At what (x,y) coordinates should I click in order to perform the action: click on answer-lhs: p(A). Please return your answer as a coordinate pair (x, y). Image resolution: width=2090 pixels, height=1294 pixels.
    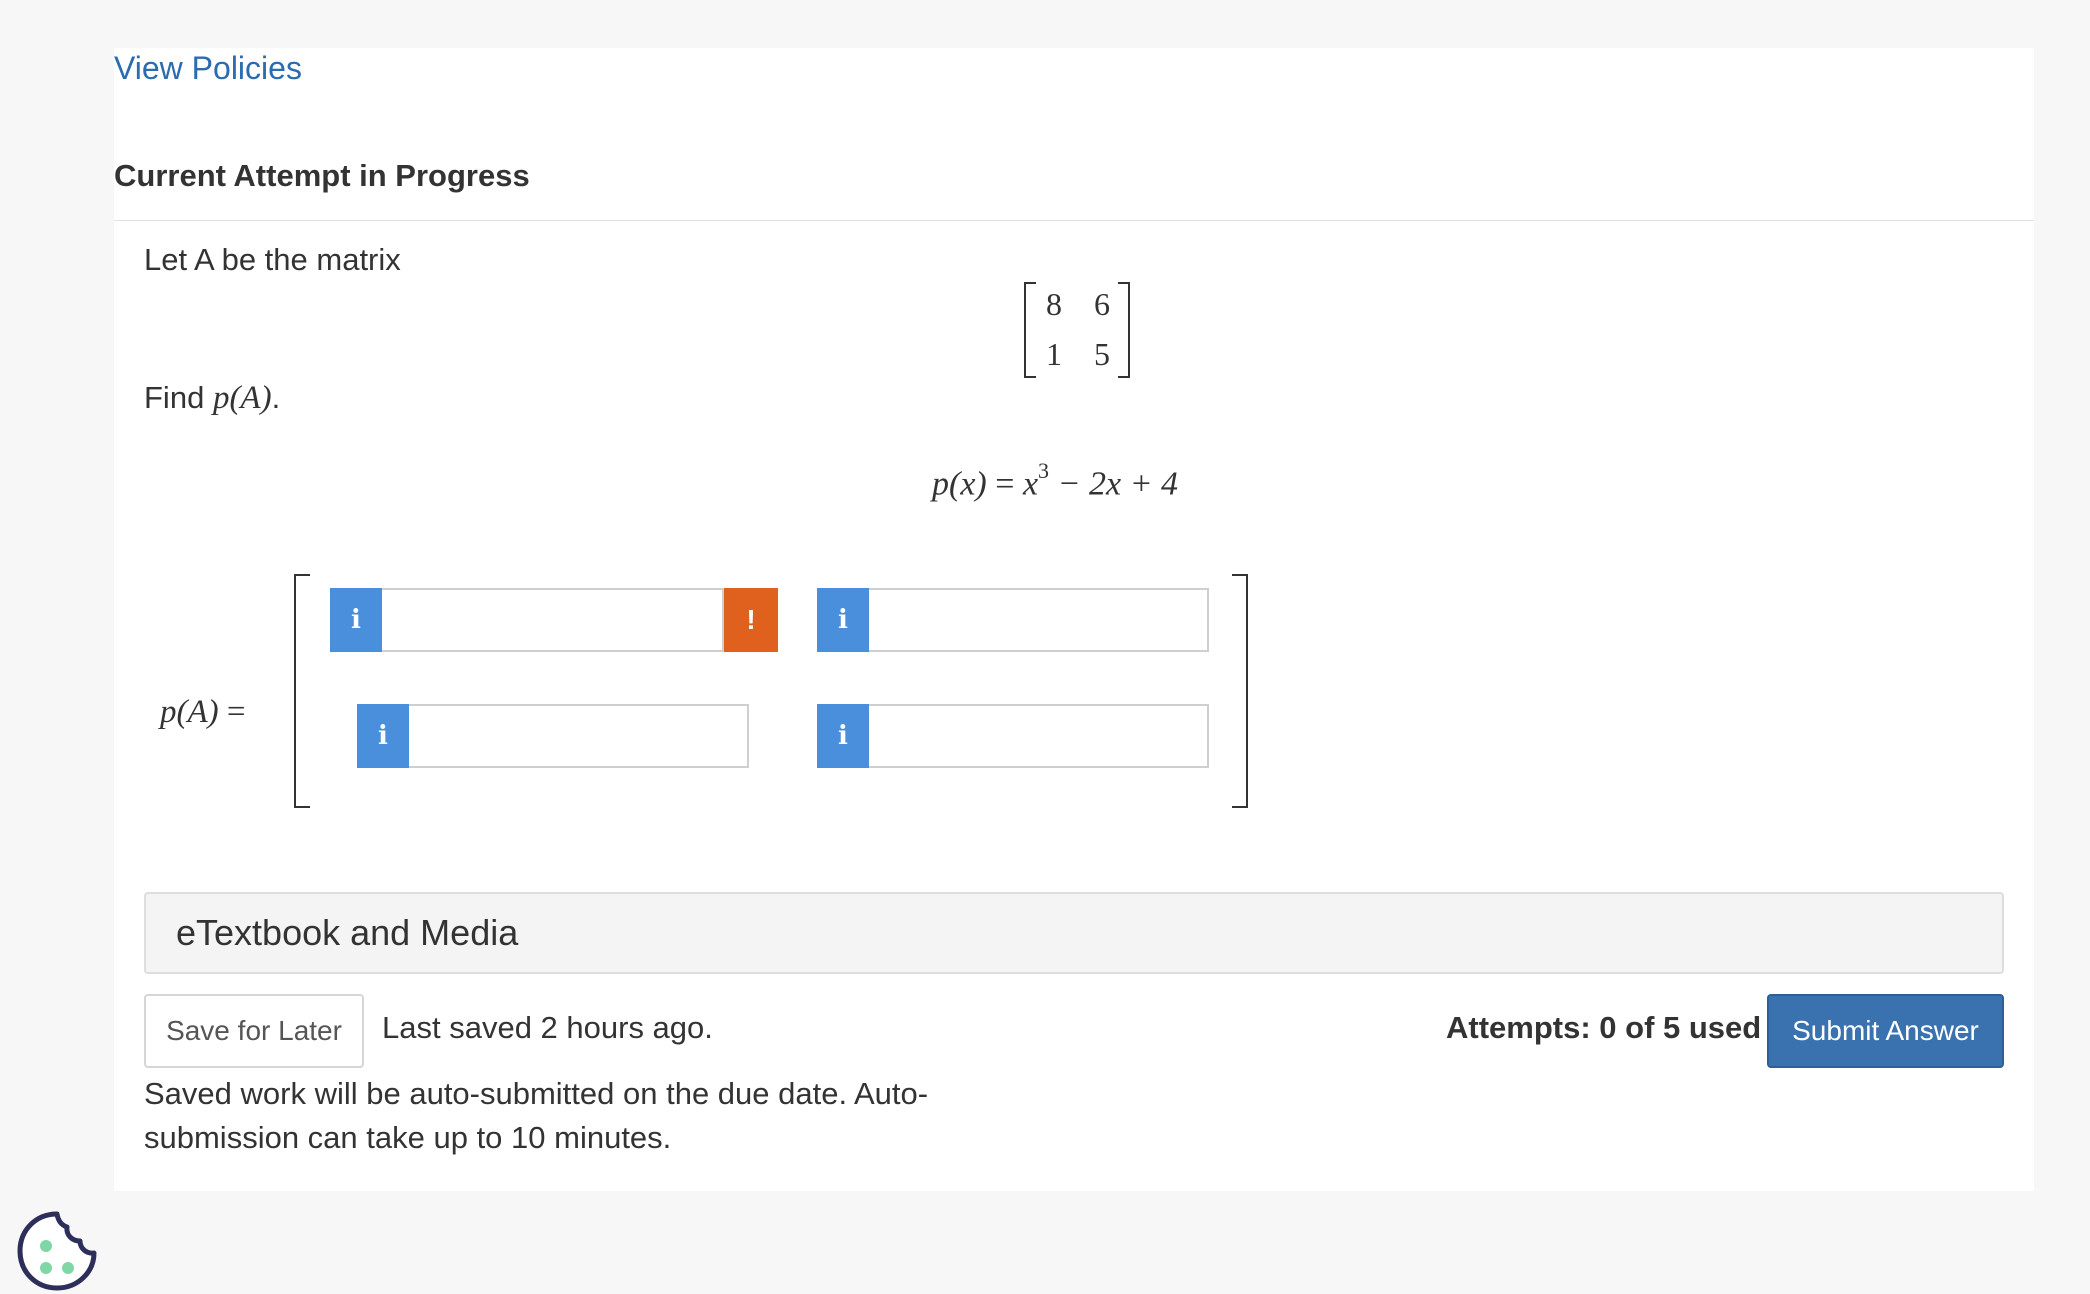
    Looking at the image, I should click on (189, 712).